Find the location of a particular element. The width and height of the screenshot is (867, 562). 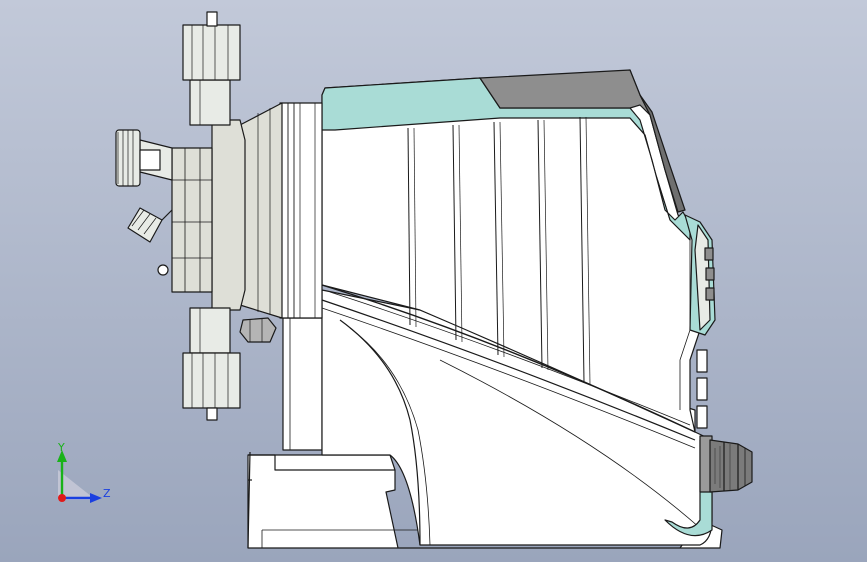

bleed-valve-knob is located at coordinates (138, 158).